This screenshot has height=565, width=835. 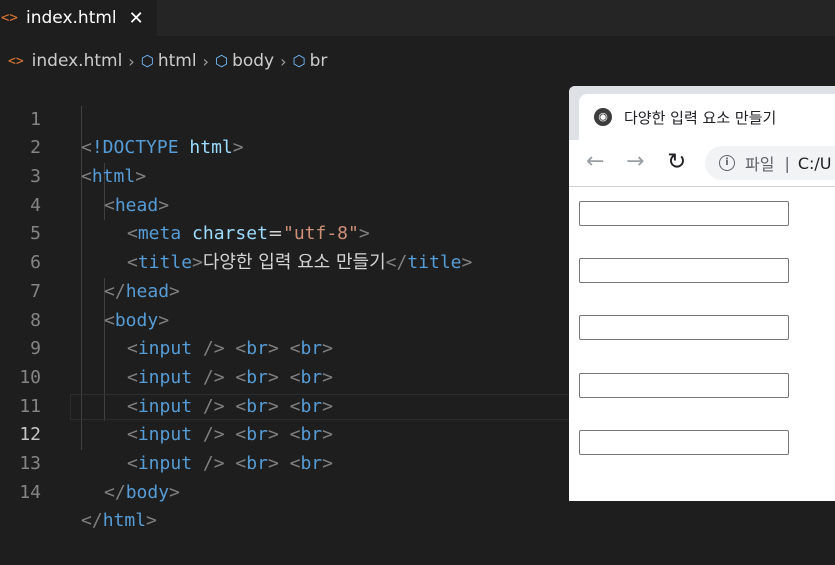 What do you see at coordinates (136, 18) in the screenshot?
I see `close-icon: ✕` at bounding box center [136, 18].